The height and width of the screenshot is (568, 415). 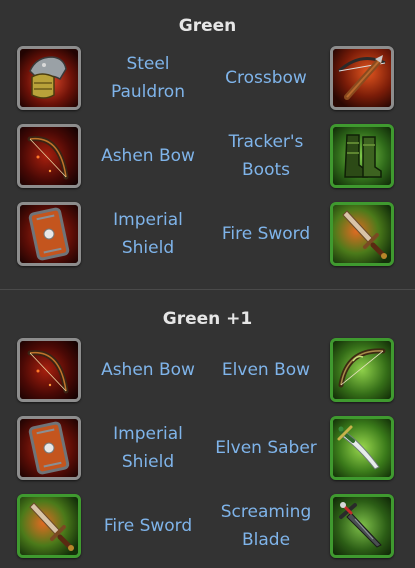 What do you see at coordinates (207, 81) in the screenshot?
I see `item-row: Steel Pauldron Crossbow` at bounding box center [207, 81].